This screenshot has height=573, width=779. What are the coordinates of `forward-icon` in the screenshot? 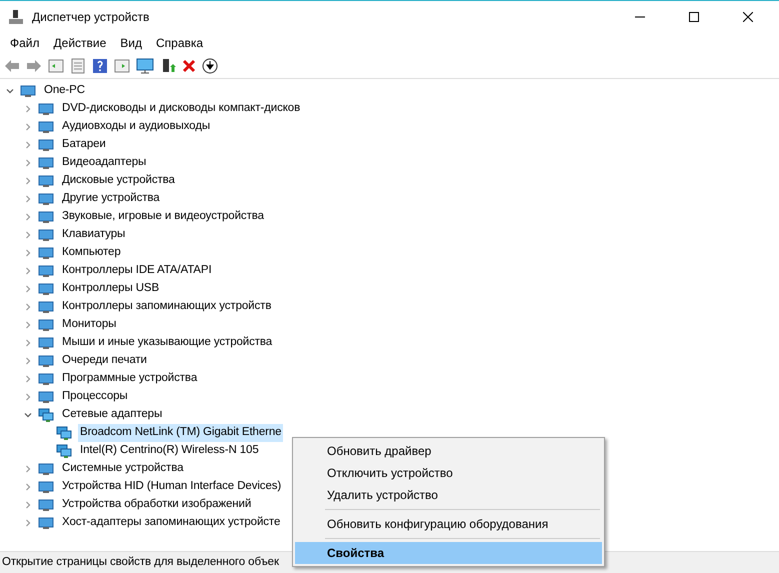 It's located at (34, 65).